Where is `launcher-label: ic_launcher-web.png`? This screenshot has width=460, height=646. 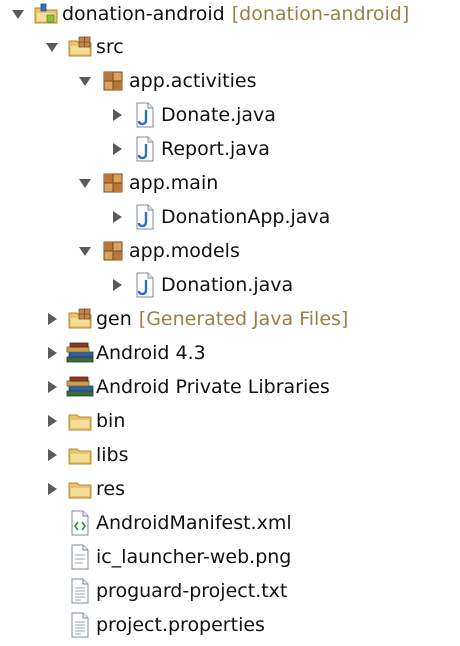
launcher-label: ic_launcher-web.png is located at coordinates (194, 557).